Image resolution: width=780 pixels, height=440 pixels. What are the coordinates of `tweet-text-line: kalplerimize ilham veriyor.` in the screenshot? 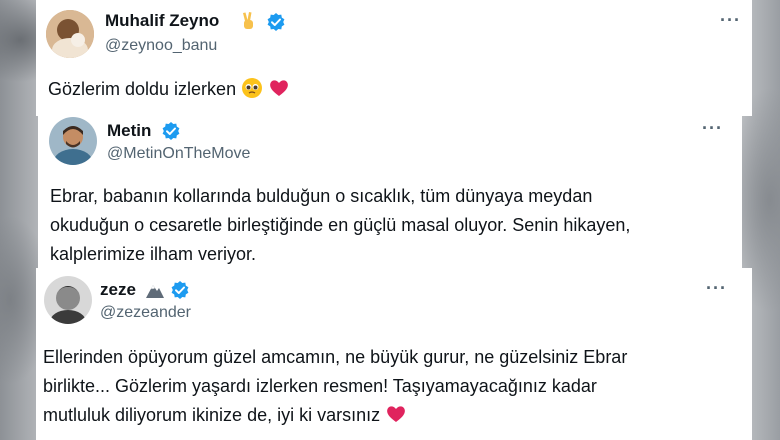 It's located at (153, 254).